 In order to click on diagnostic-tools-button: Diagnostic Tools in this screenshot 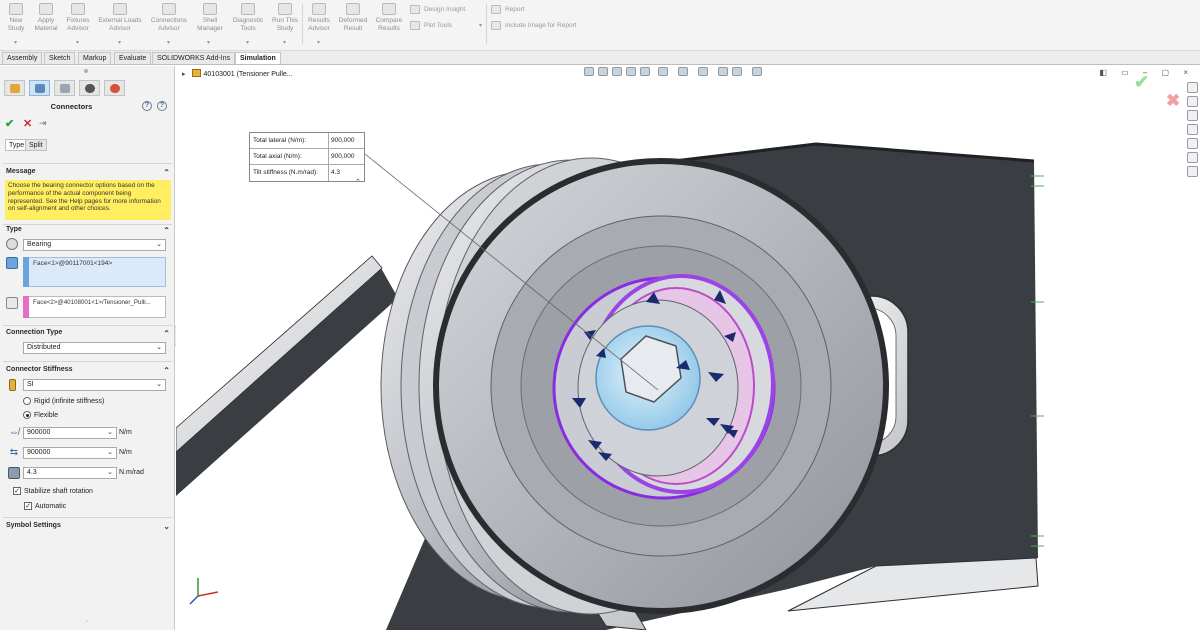, I will do `click(248, 18)`.